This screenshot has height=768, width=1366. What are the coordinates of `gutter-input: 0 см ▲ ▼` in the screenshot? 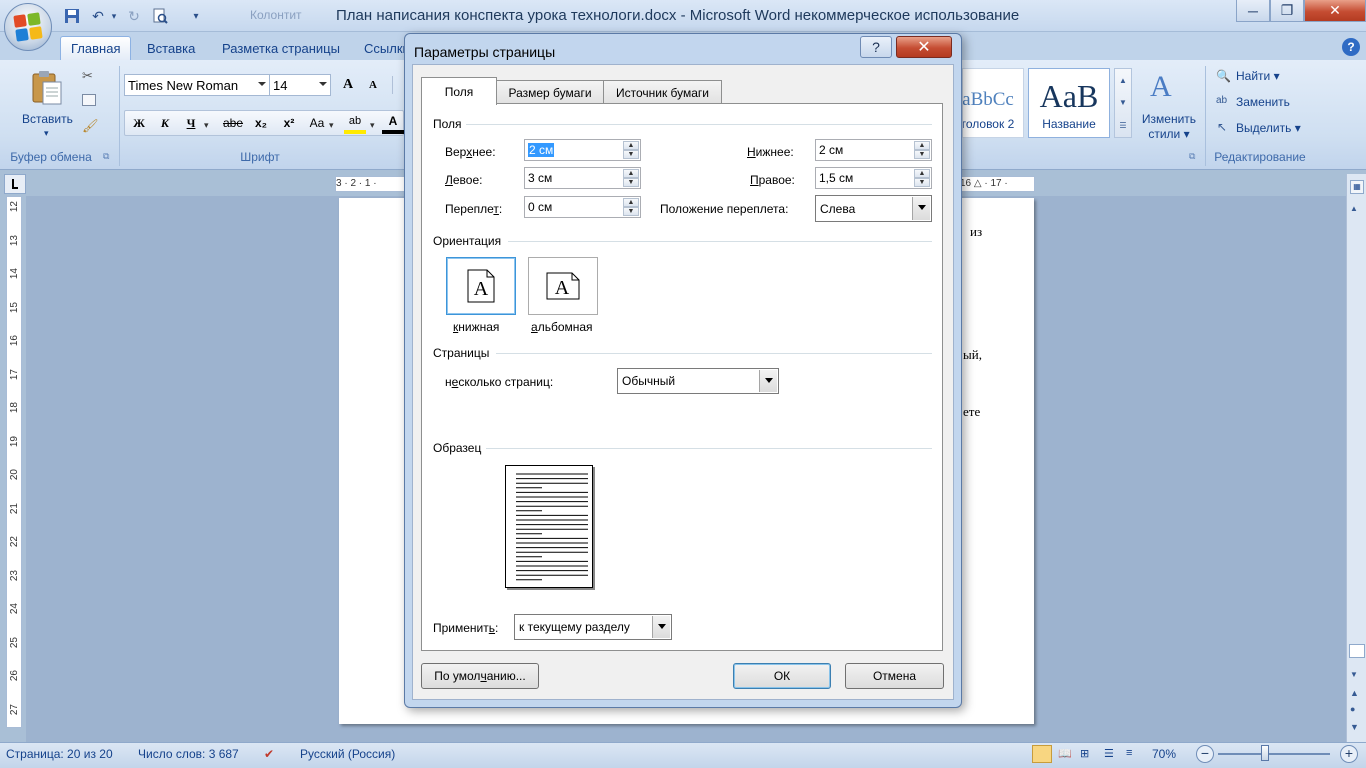 It's located at (582, 207).